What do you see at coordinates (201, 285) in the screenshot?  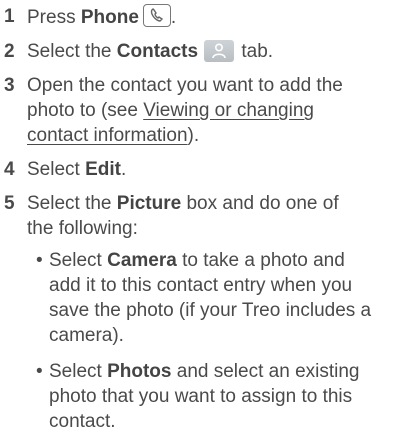 I see `bullet-line: add it to this contact entry when you` at bounding box center [201, 285].